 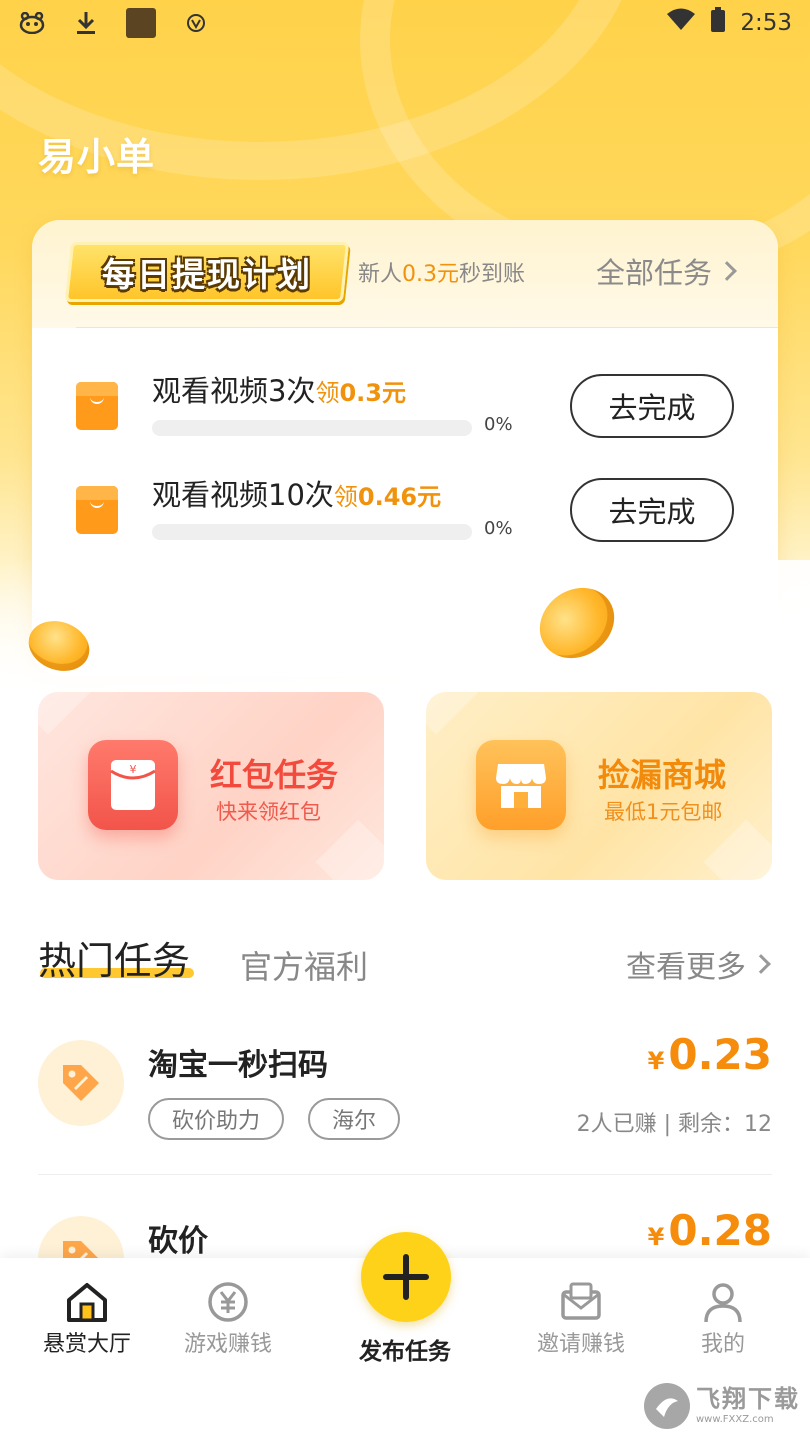 I want to click on user-icon, so click(x=723, y=1303).